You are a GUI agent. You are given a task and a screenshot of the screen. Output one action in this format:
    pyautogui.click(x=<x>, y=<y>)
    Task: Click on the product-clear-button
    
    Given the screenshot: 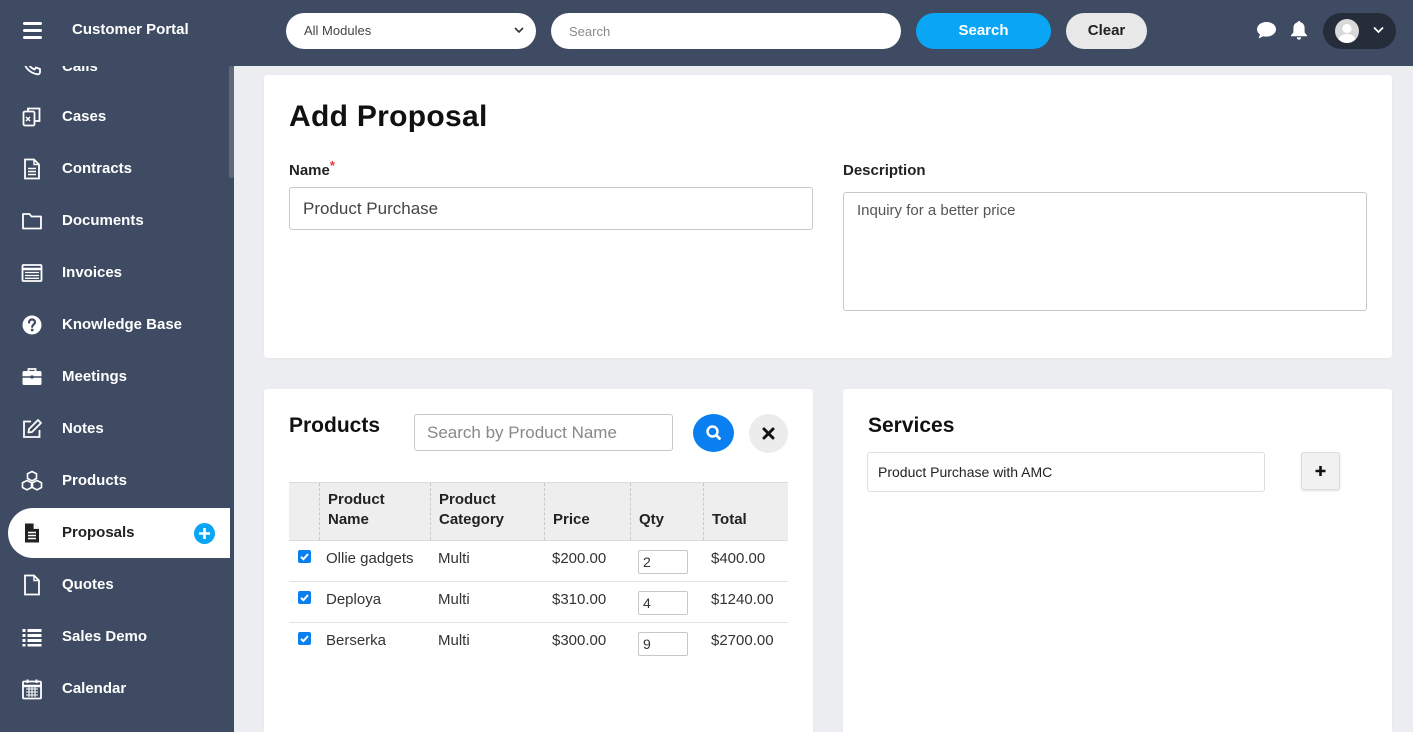 What is the action you would take?
    pyautogui.click(x=768, y=433)
    